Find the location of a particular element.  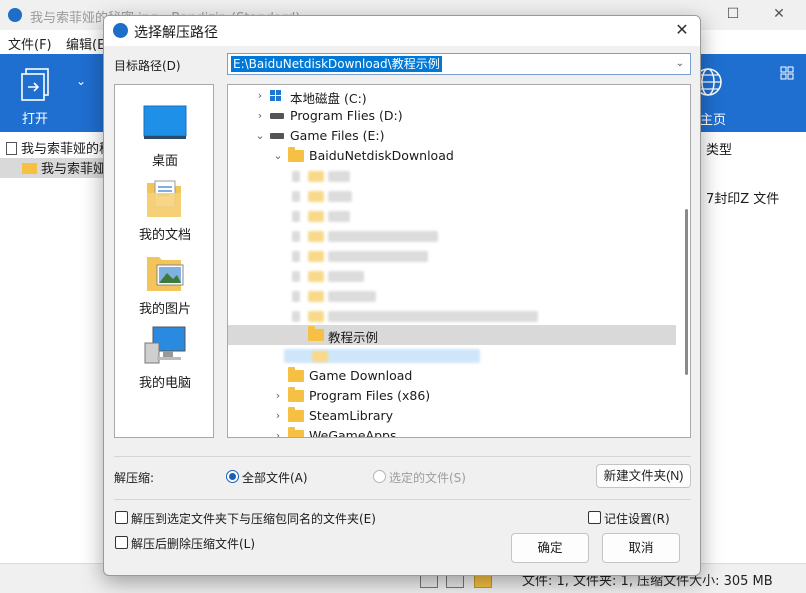

places-panel: 桌面 我的文档 我的图片 我的电脑 is located at coordinates (164, 261).